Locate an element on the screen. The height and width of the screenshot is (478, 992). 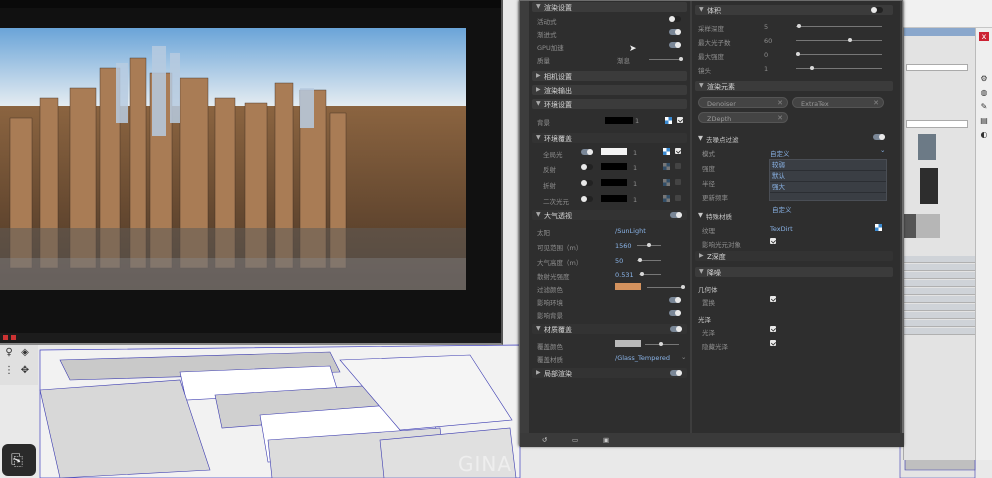
max-lights-slider is located at coordinates (839, 40).